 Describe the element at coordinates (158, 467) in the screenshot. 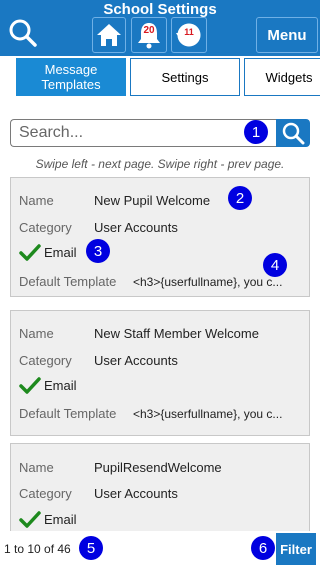

I see `template-name: PupilResendWelcome` at that location.